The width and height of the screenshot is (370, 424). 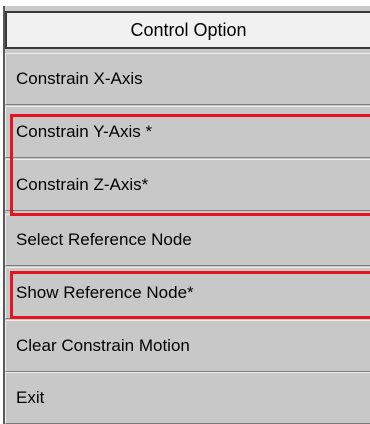 I want to click on menu-item-constrain-y-axis: Constrain Y-Axis *, so click(x=187, y=132).